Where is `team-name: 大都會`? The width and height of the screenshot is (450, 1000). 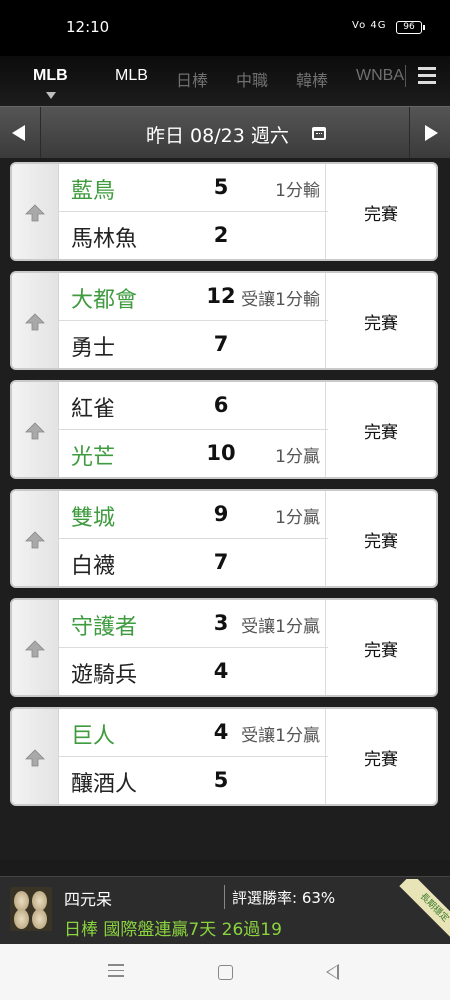 team-name: 大都會 is located at coordinates (104, 300).